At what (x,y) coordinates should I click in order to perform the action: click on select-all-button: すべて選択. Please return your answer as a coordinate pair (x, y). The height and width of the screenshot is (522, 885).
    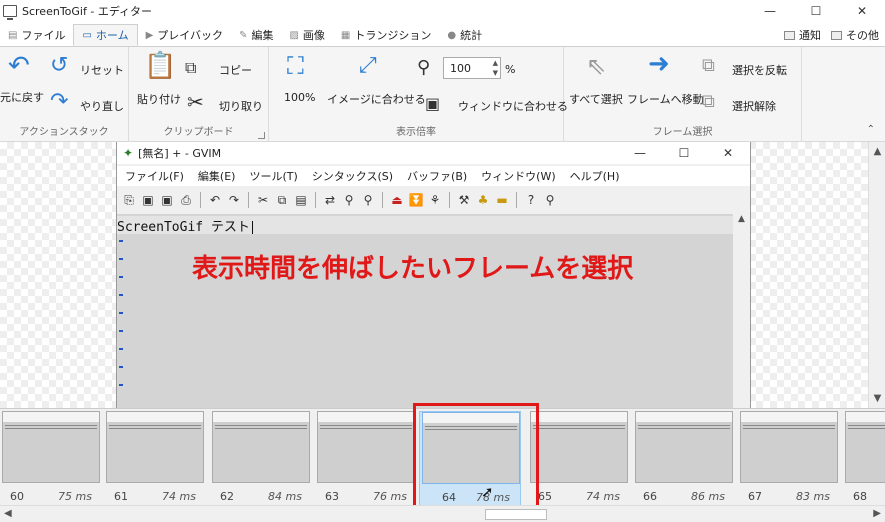
    Looking at the image, I should click on (596, 99).